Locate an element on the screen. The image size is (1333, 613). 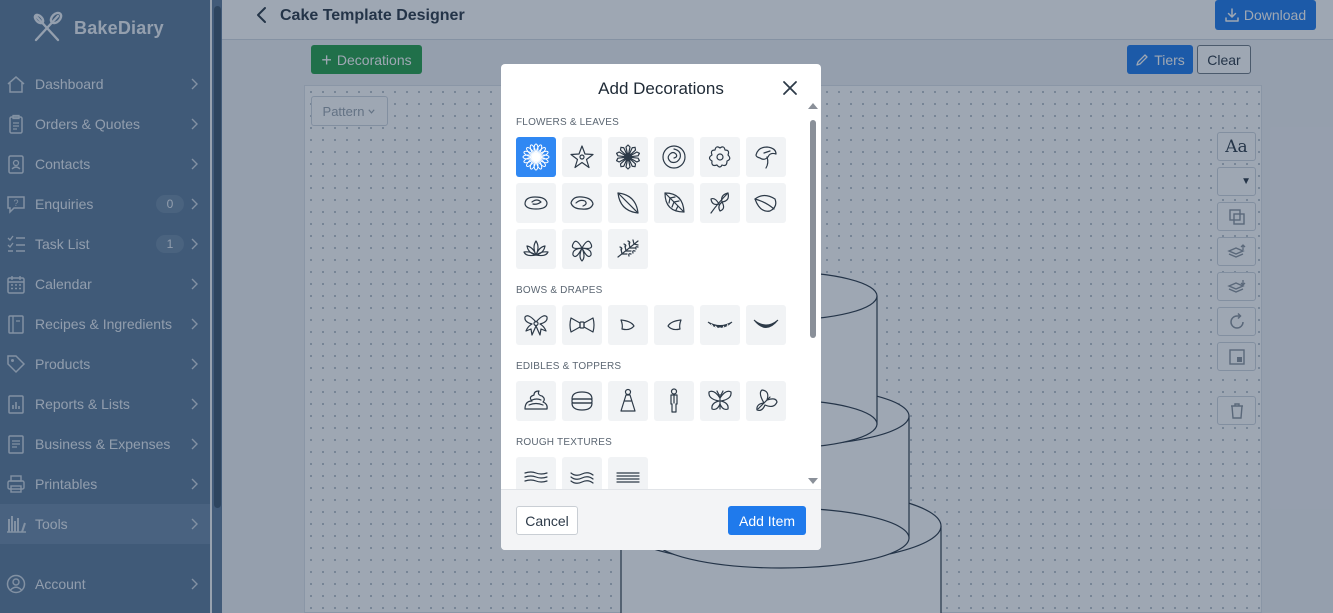
close-icon is located at coordinates (790, 88).